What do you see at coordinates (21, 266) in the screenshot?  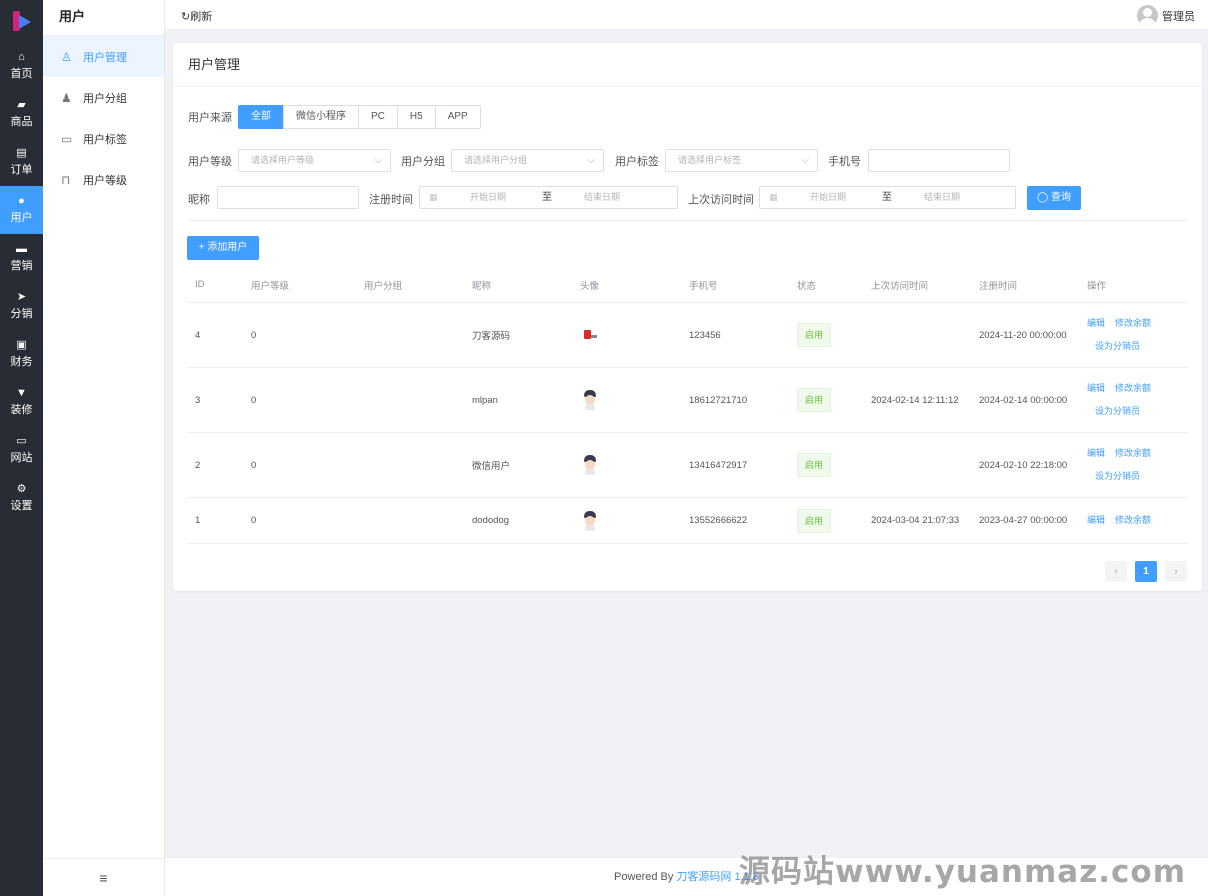 I see `rail-item-label: 营销` at bounding box center [21, 266].